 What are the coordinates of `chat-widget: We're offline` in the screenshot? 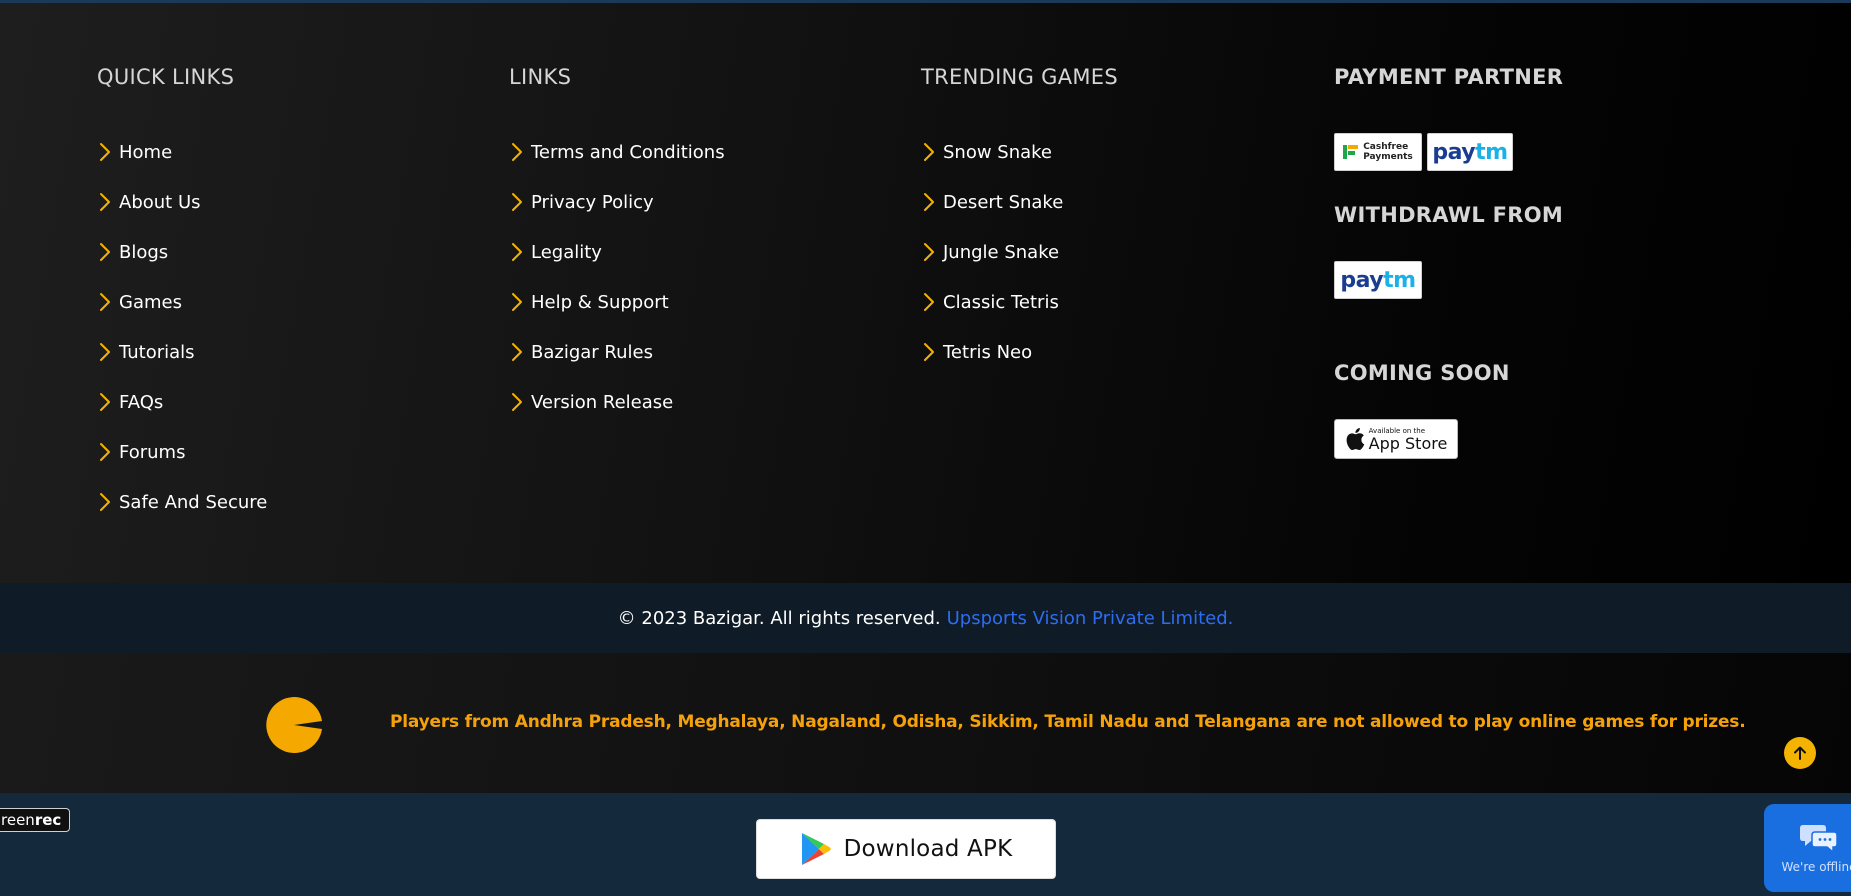 It's located at (1807, 848).